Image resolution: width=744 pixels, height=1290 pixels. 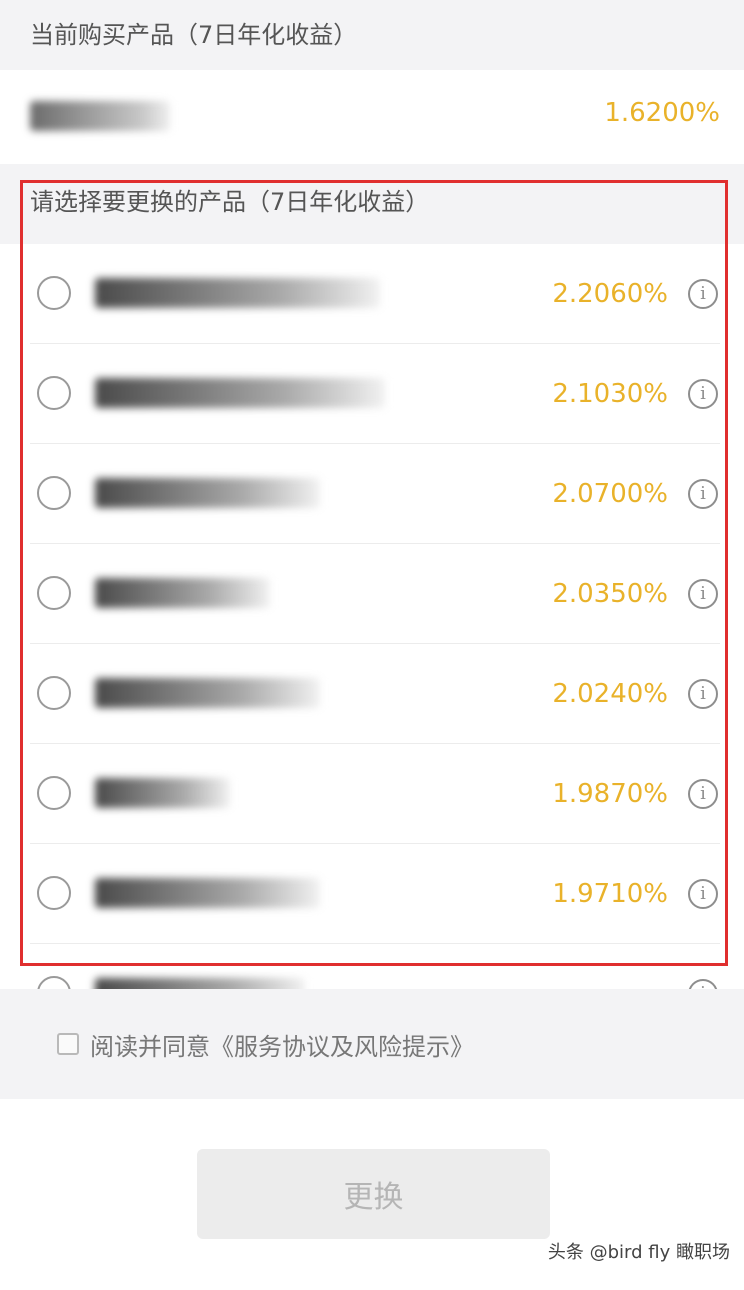 What do you see at coordinates (373, 1194) in the screenshot?
I see `switch-button: 更换` at bounding box center [373, 1194].